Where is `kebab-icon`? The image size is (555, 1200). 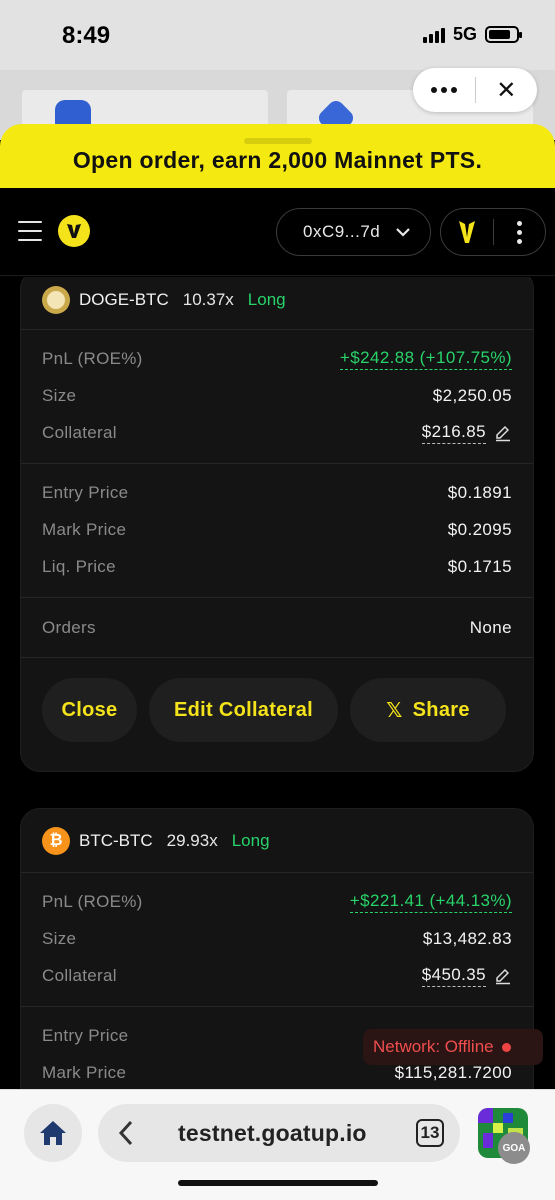
kebab-icon is located at coordinates (519, 232).